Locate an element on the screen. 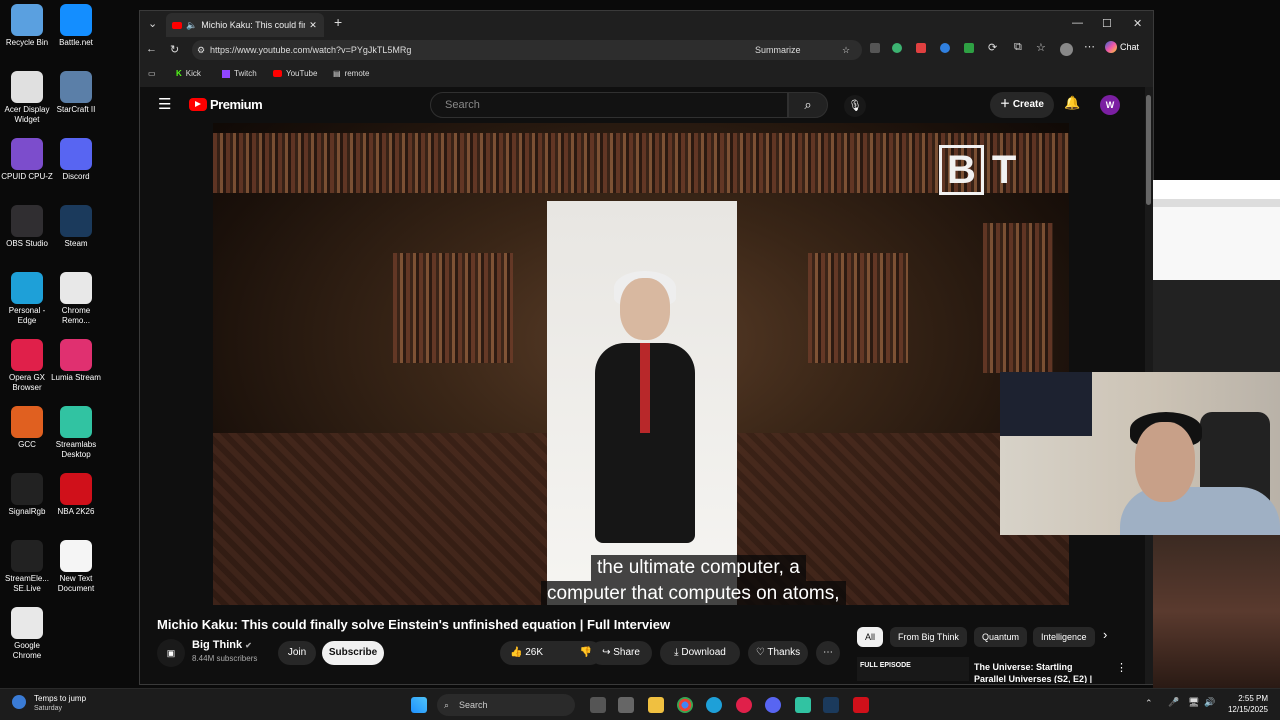 This screenshot has width=1280, height=720. bookmark-remote: ▤ remote is located at coordinates (351, 73).